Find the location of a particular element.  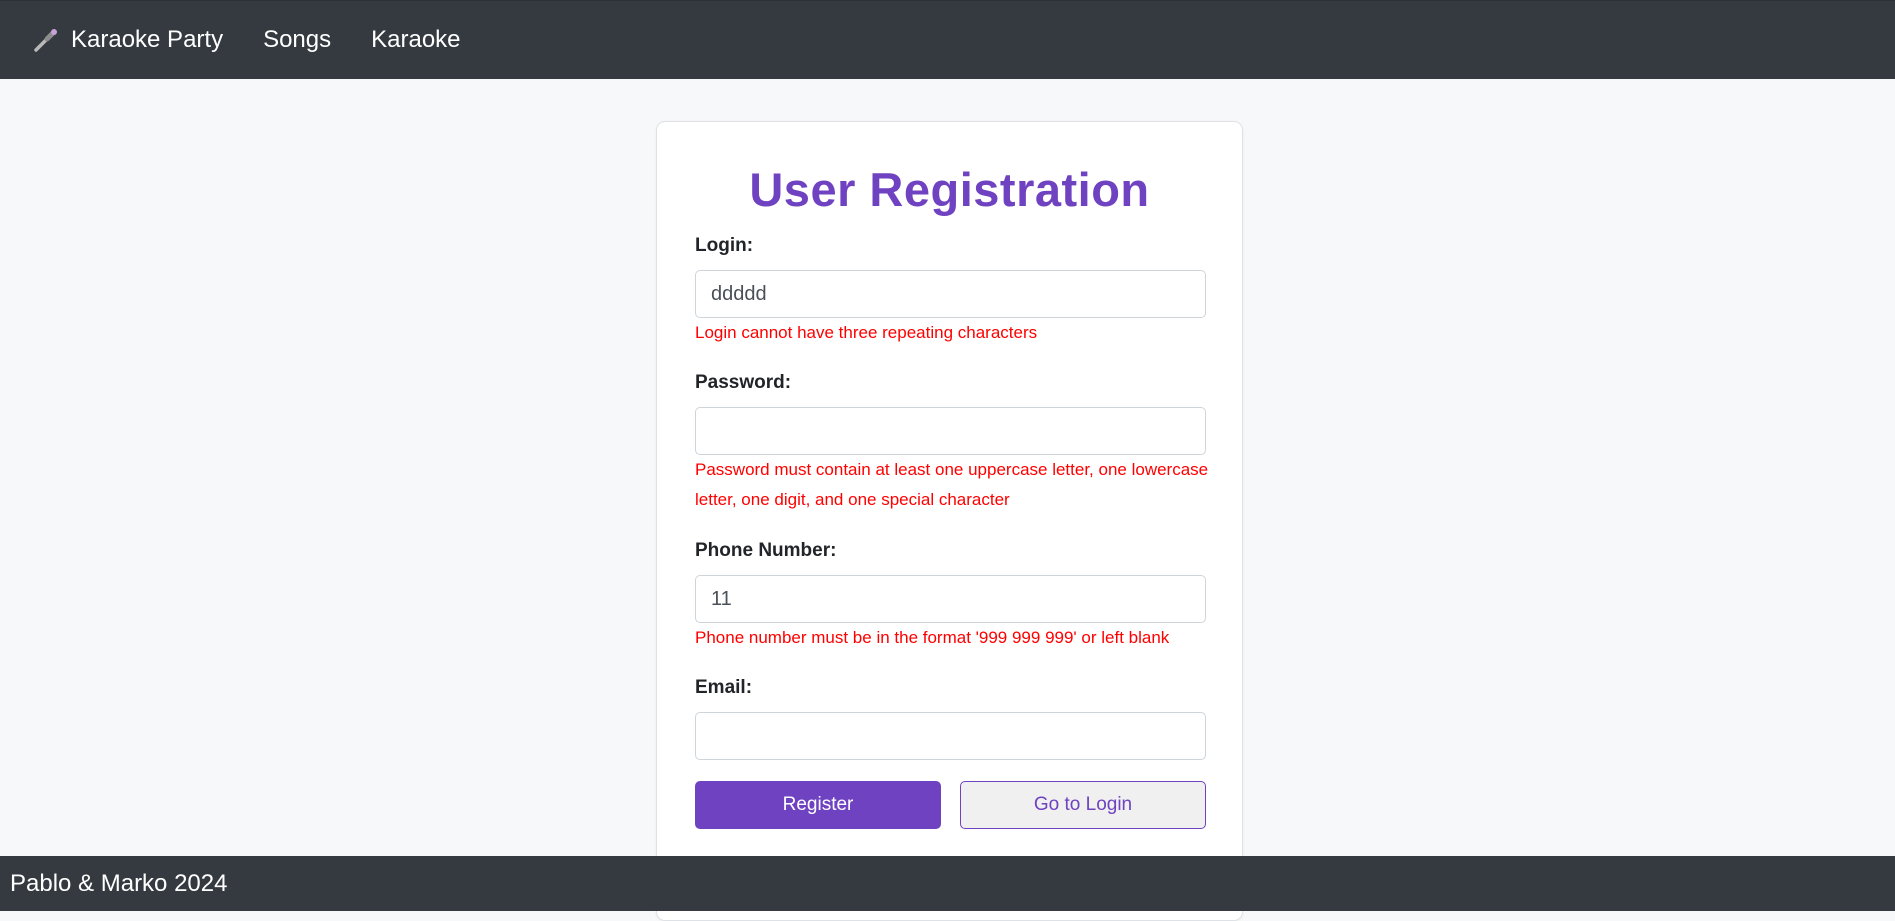

brand-link: Karaoke Party is located at coordinates (128, 40).